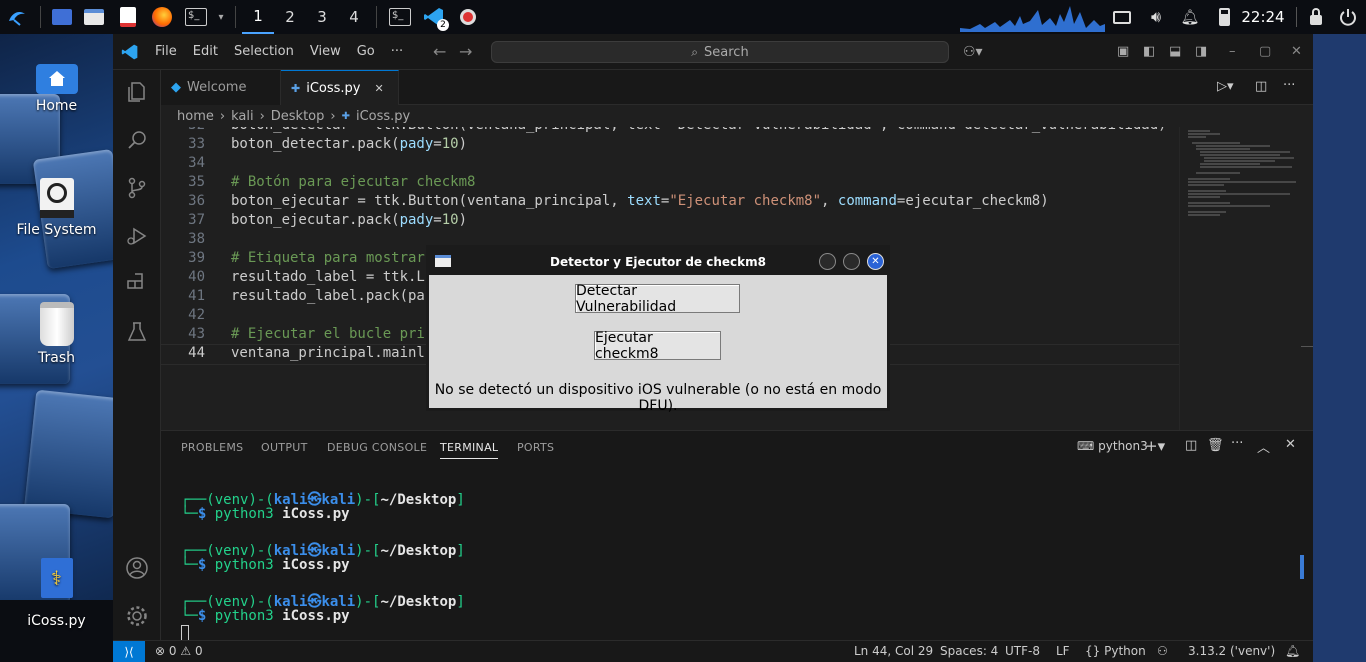 The image size is (1366, 662). What do you see at coordinates (284, 447) in the screenshot?
I see `panel-tab-output: OUTPUT` at bounding box center [284, 447].